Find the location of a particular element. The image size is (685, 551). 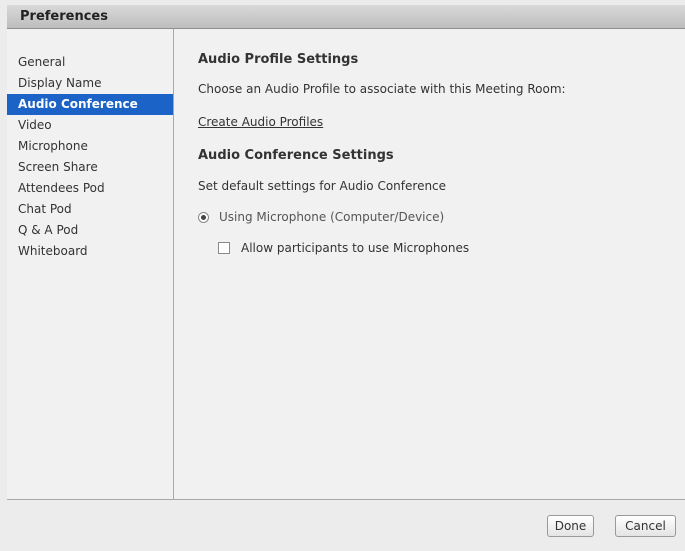

sidebar-item-video: Video is located at coordinates (90, 125).